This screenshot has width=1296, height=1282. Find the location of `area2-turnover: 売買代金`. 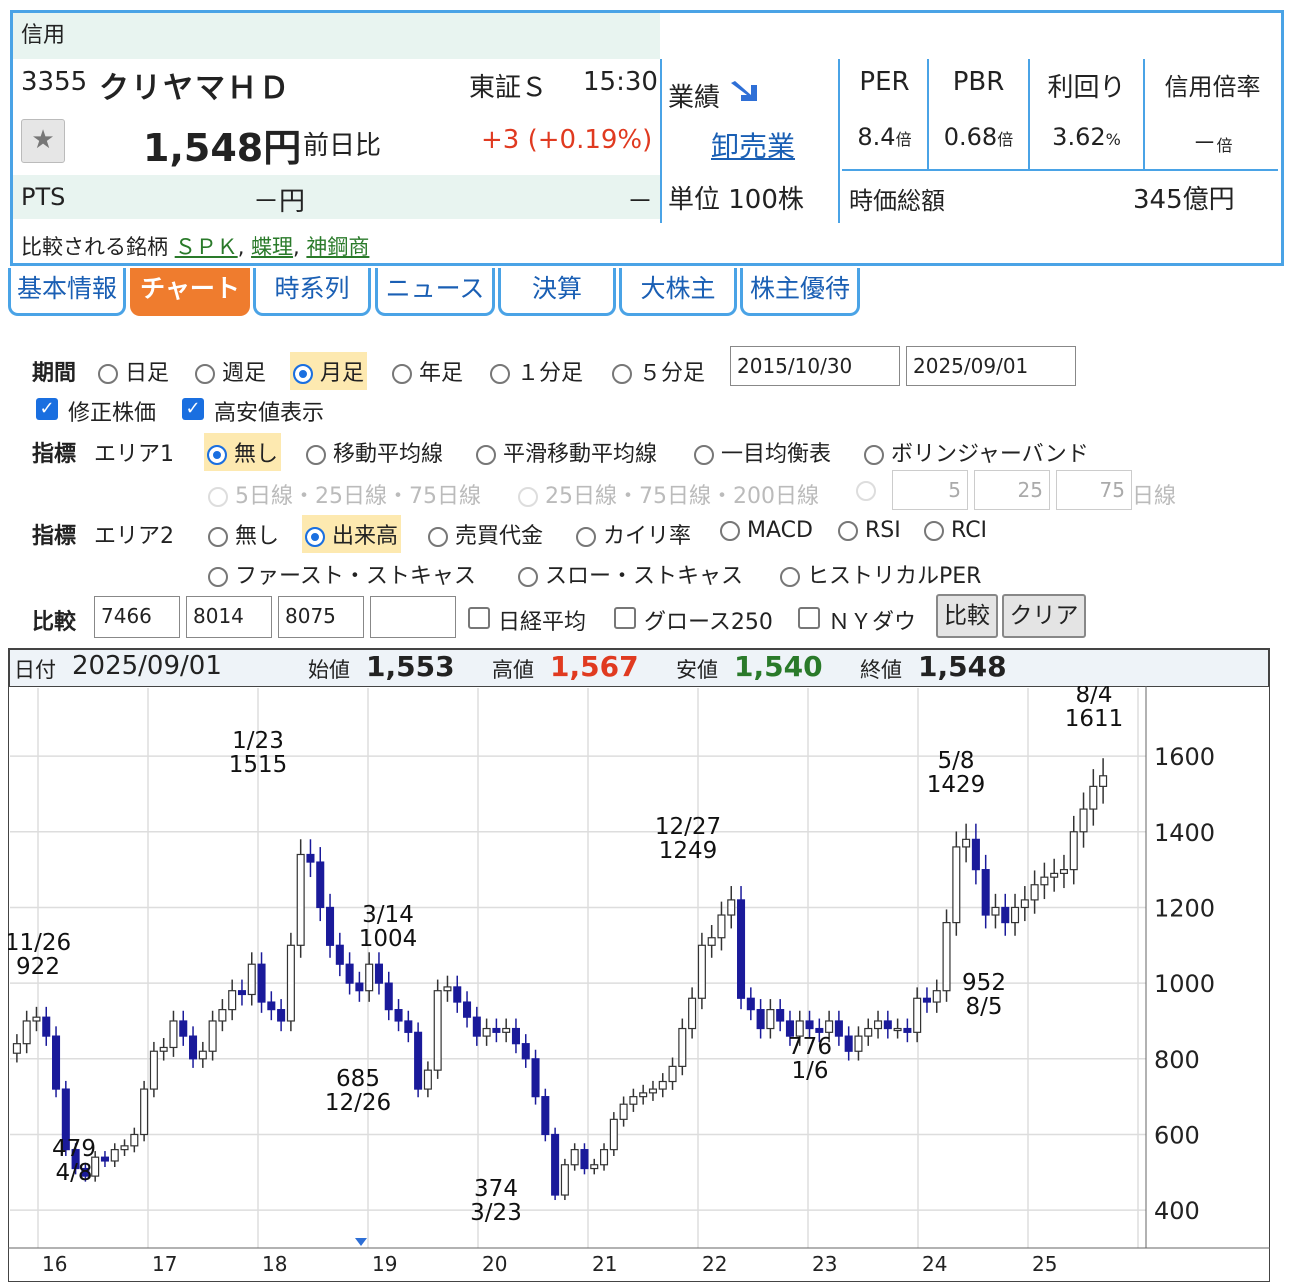

area2-turnover: 売買代金 is located at coordinates (485, 534).